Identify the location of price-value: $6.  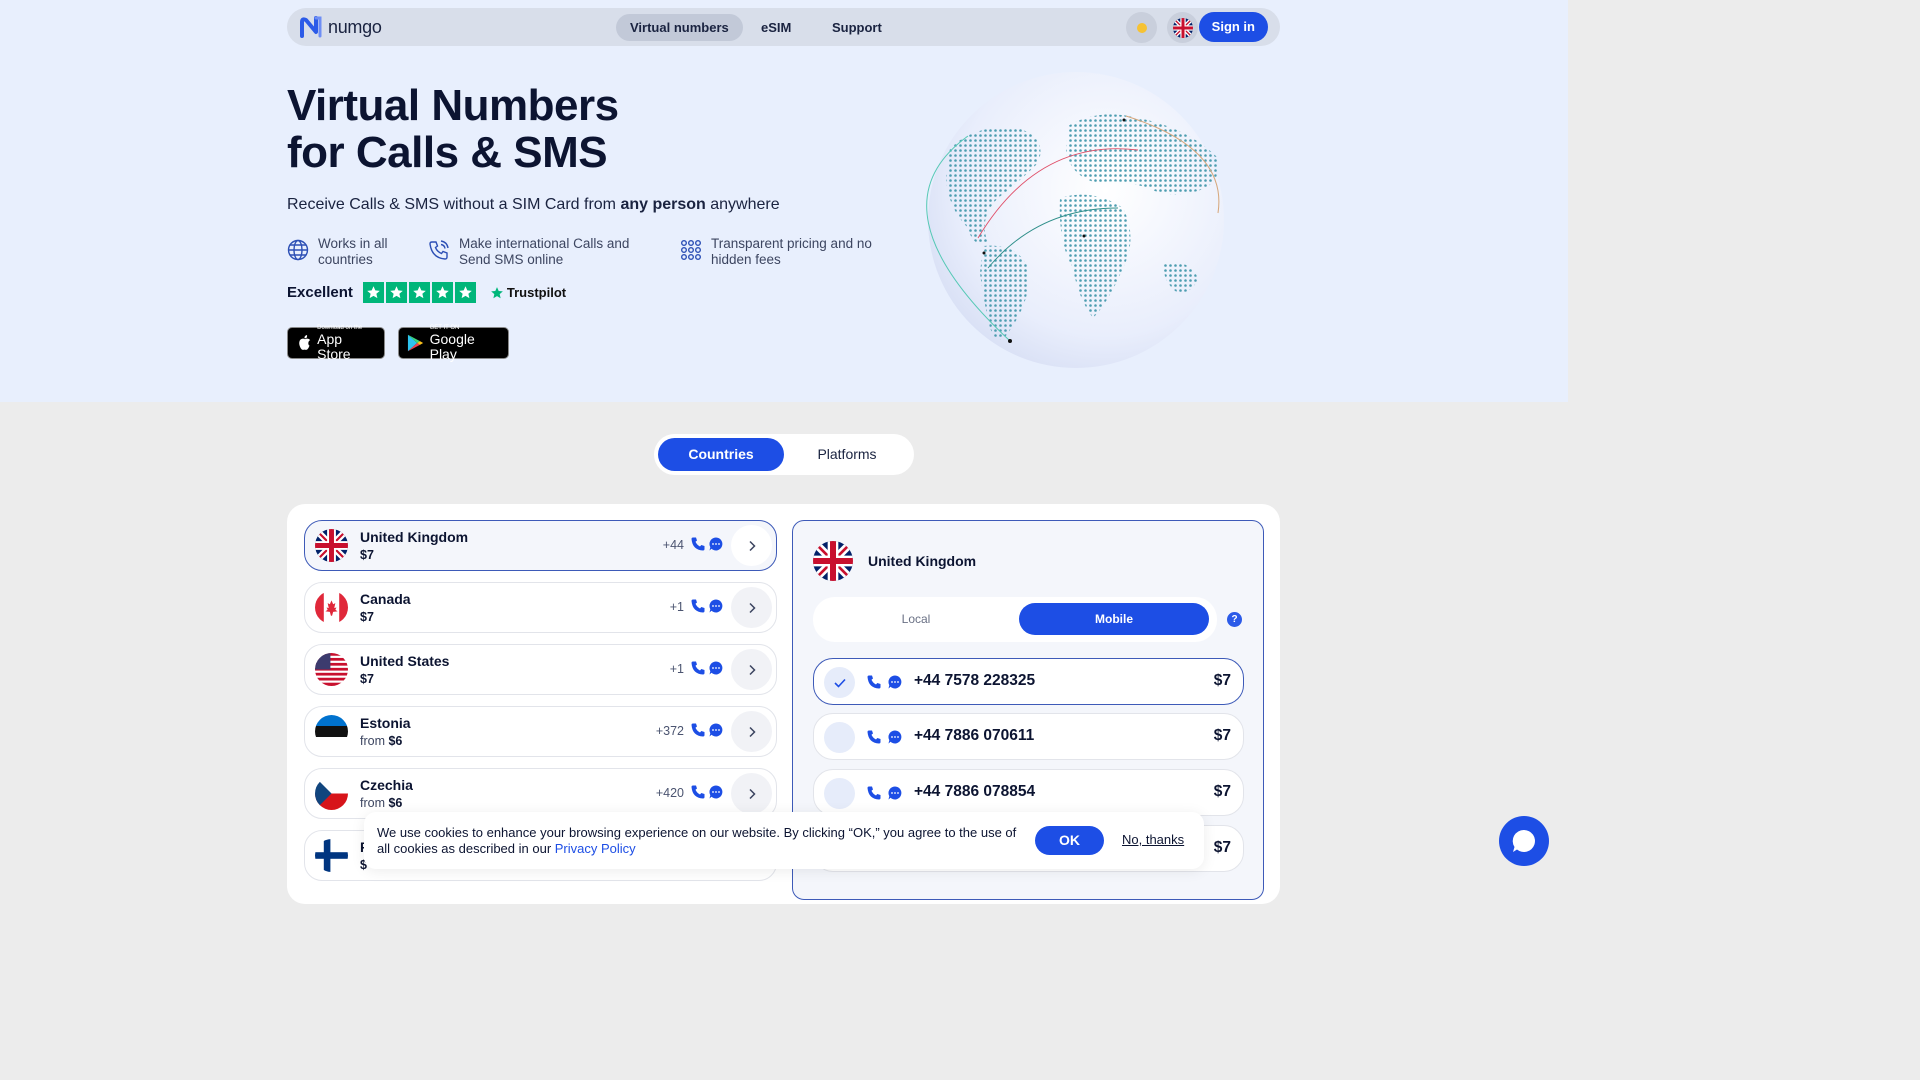
(395, 741).